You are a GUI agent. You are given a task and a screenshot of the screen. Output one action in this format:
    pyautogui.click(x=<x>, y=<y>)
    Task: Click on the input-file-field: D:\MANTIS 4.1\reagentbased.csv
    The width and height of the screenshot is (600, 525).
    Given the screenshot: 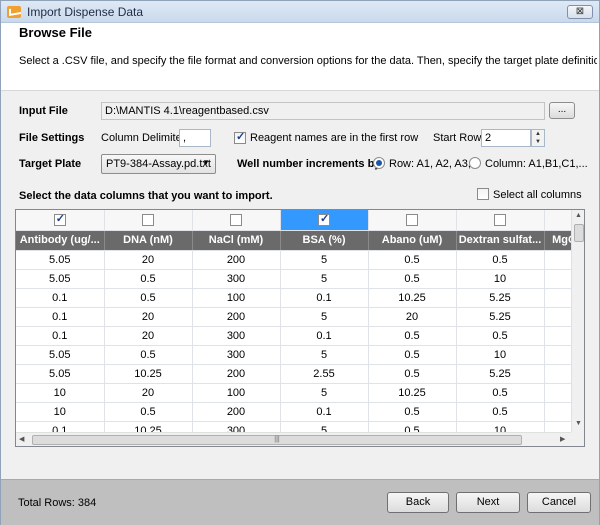 What is the action you would take?
    pyautogui.click(x=323, y=111)
    